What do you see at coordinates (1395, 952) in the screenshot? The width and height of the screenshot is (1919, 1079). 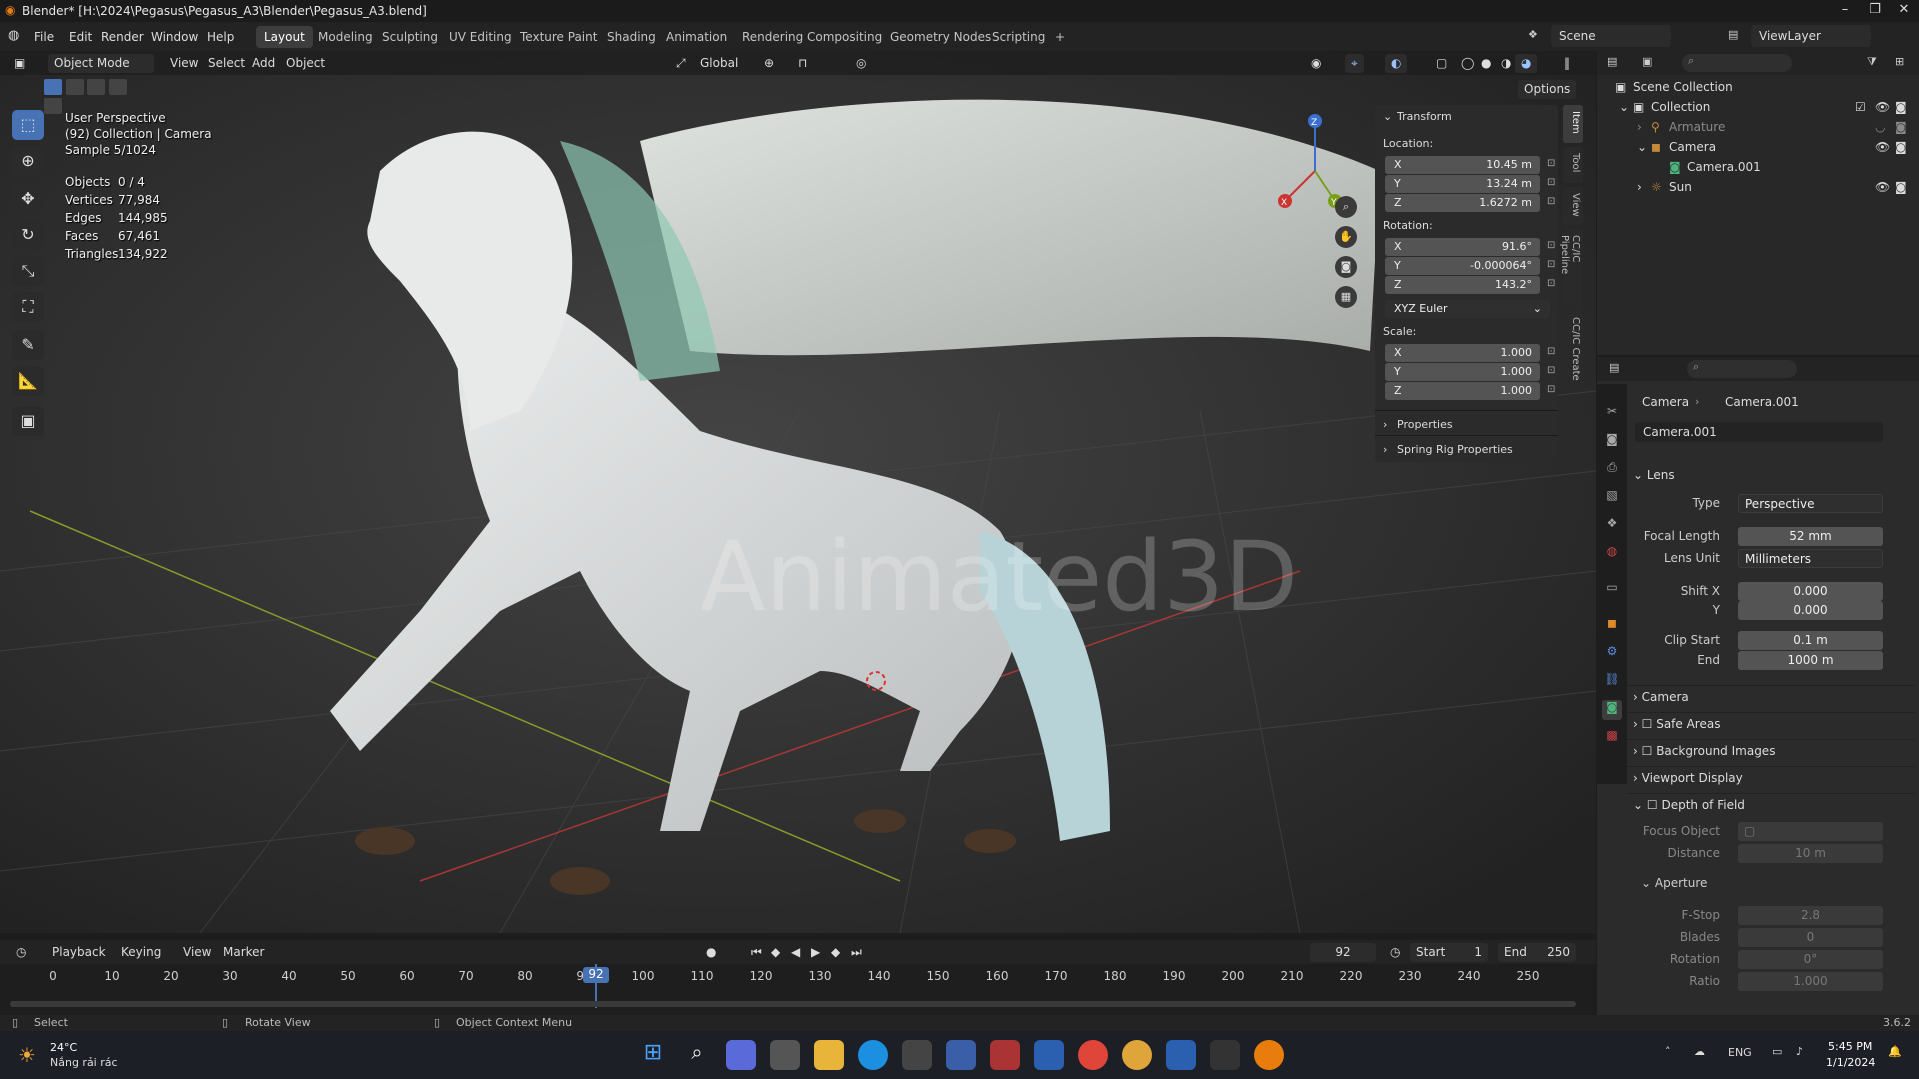 I see `clock-icon: ◷` at bounding box center [1395, 952].